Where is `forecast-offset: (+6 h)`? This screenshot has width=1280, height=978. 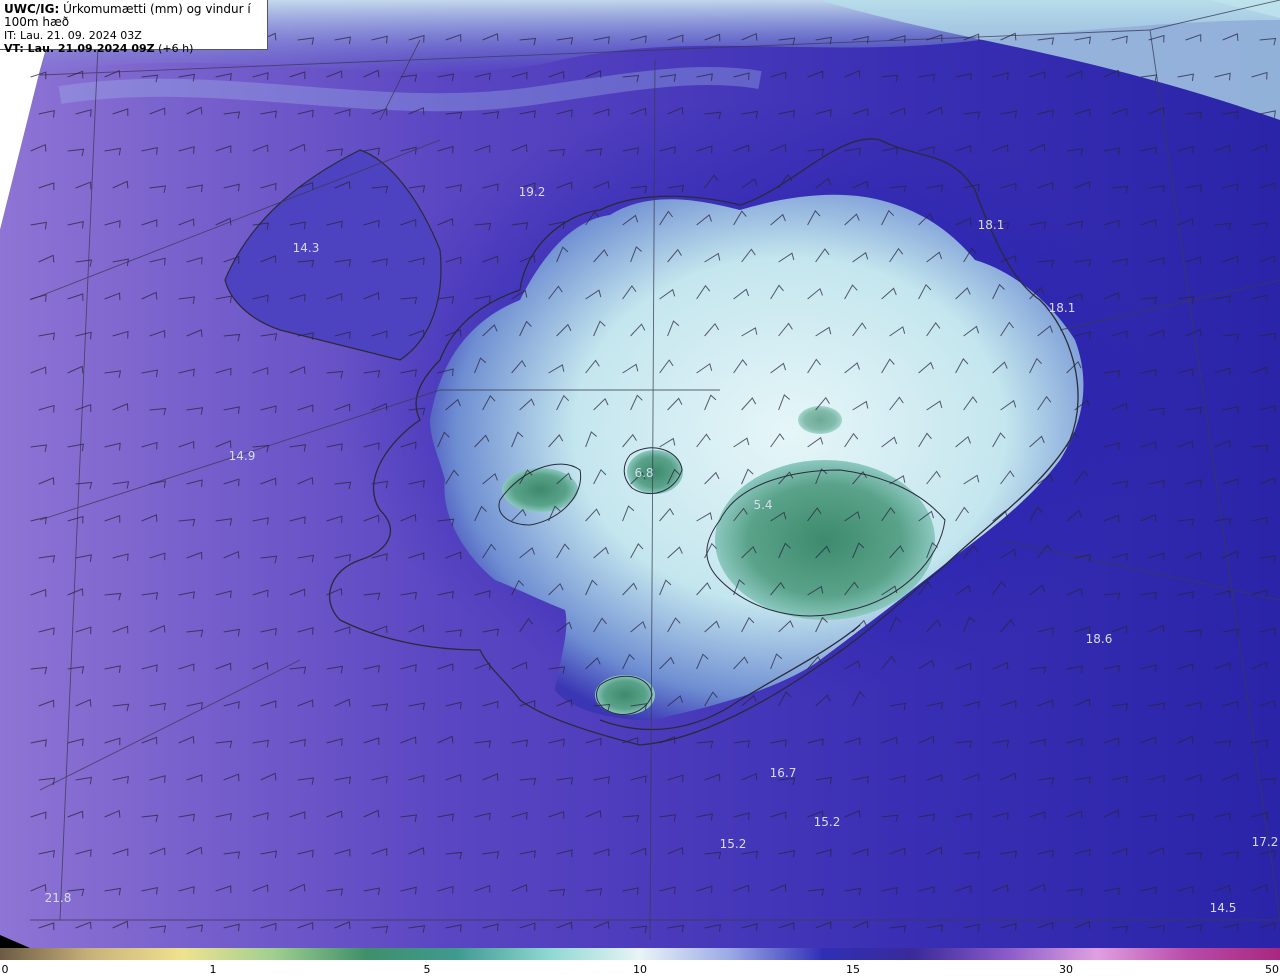
forecast-offset: (+6 h) is located at coordinates (176, 48).